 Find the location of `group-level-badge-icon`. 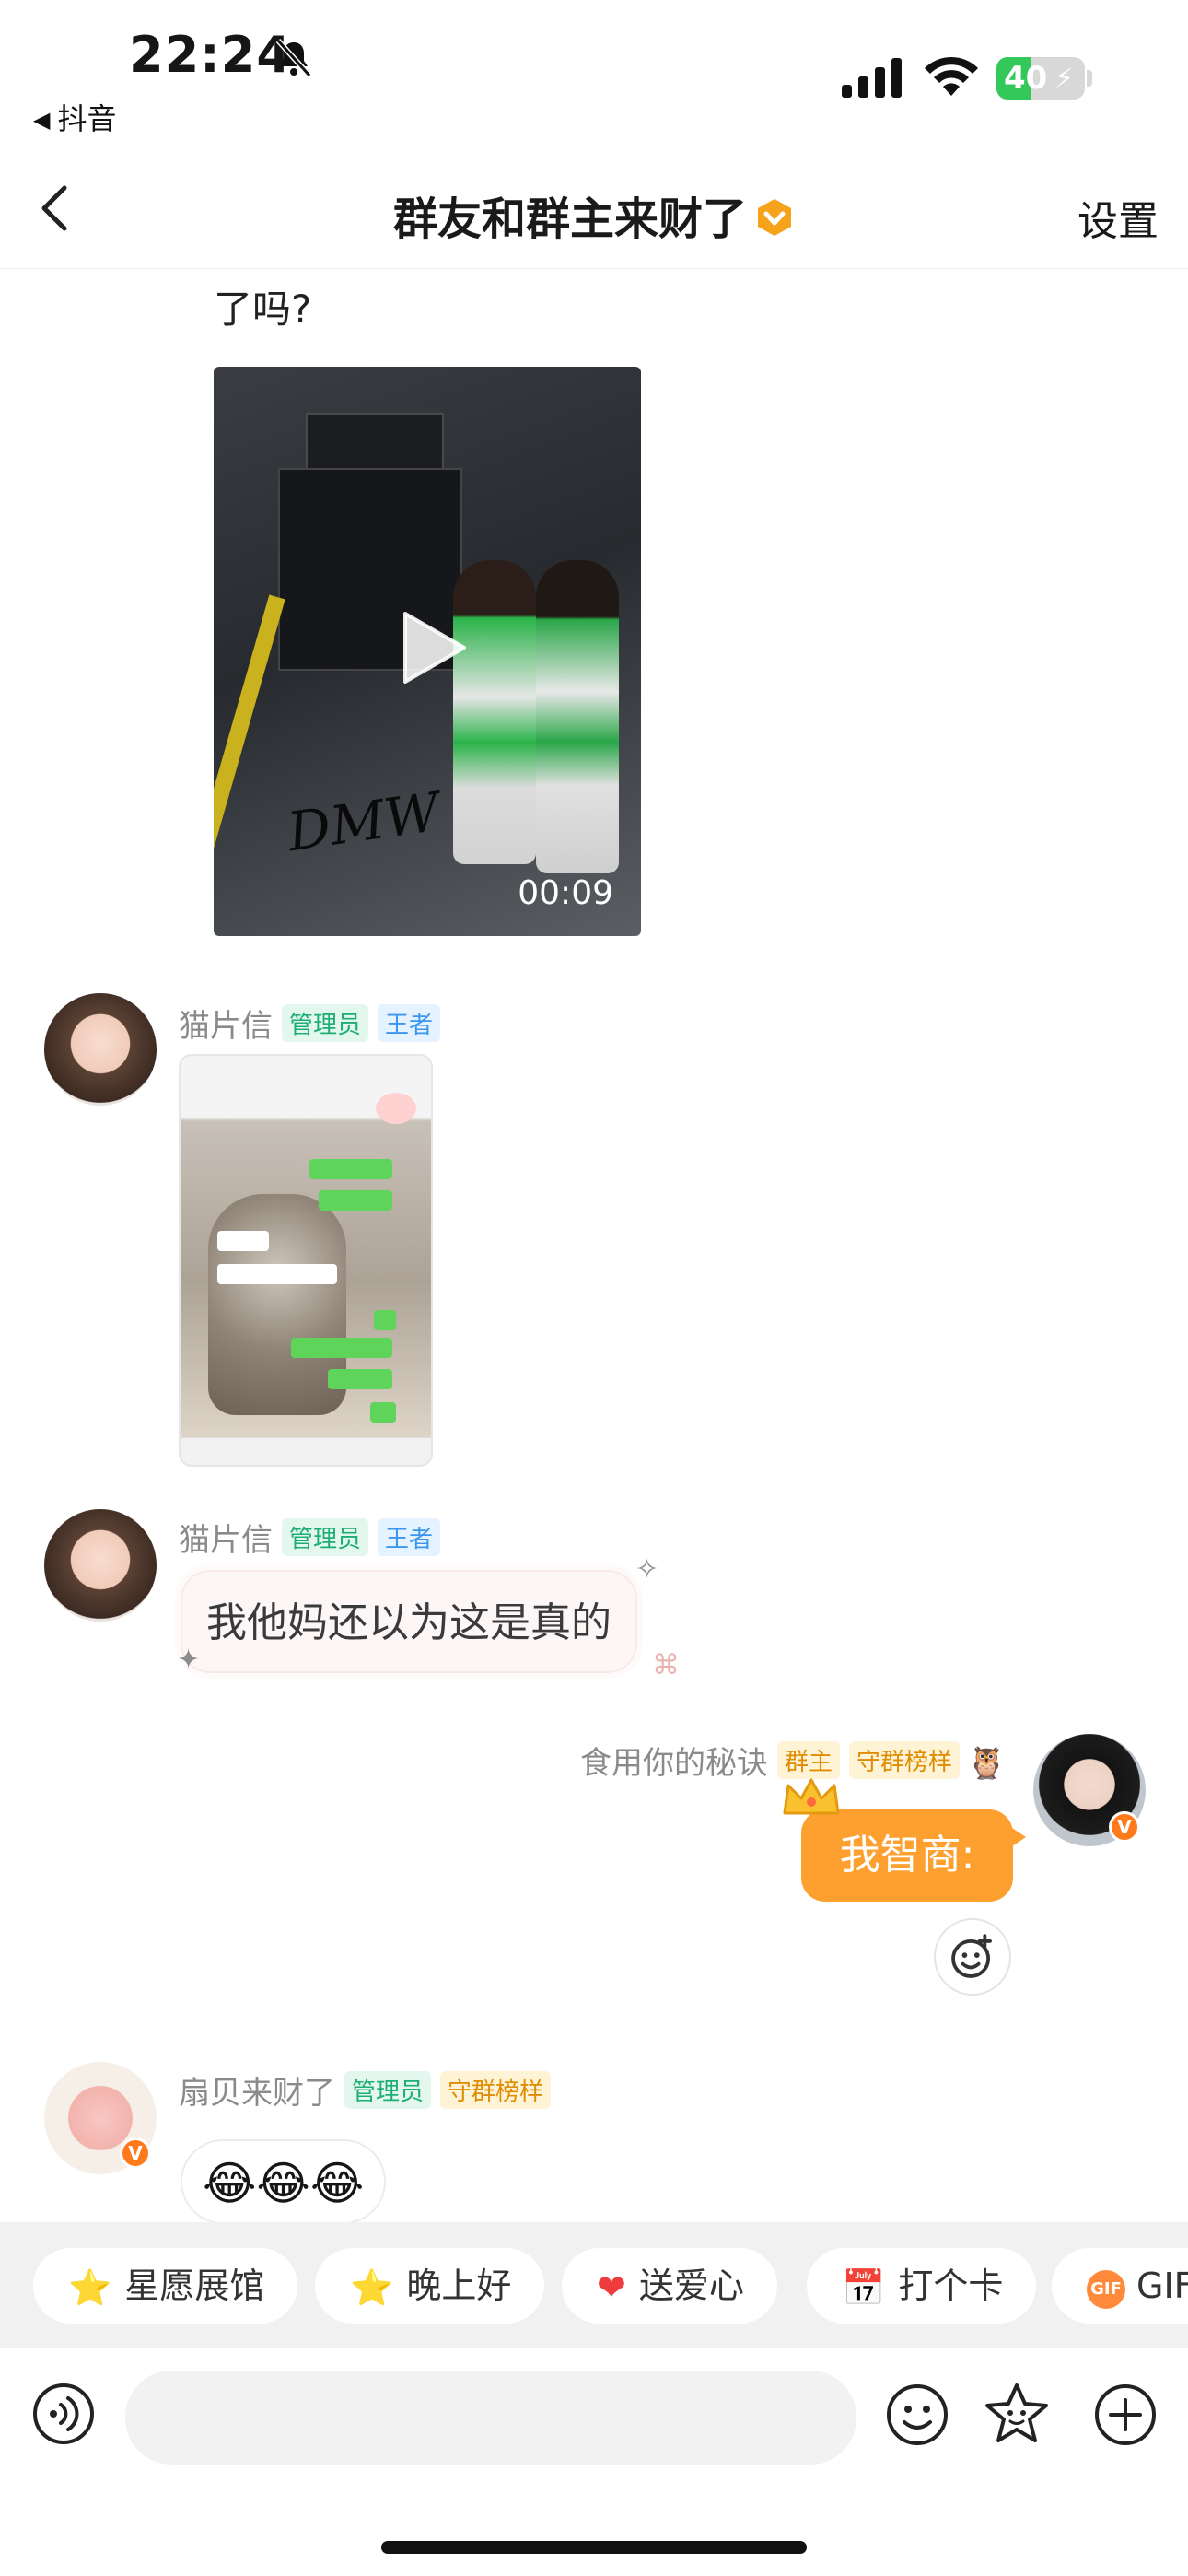

group-level-badge-icon is located at coordinates (774, 217).